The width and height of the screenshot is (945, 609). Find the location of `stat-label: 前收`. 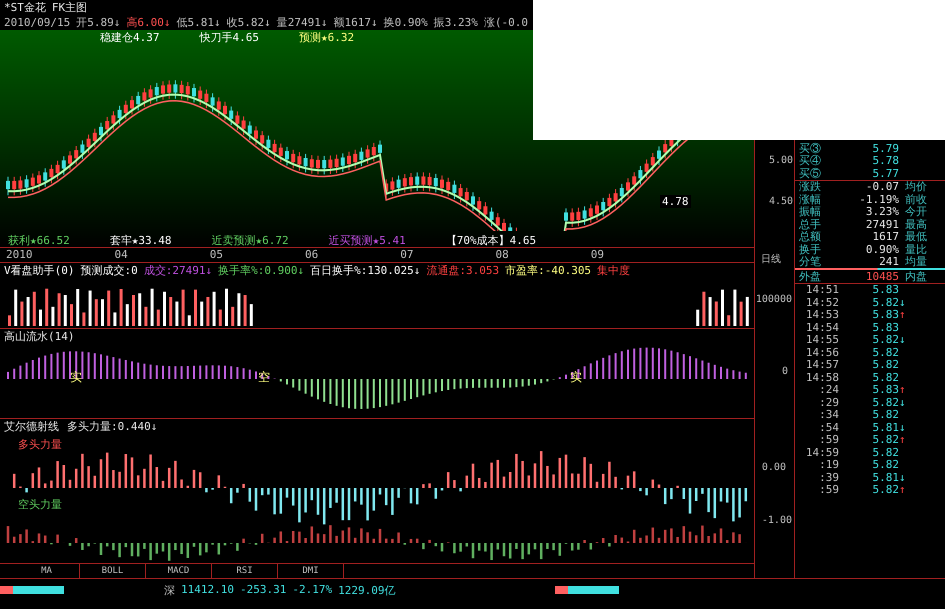

stat-label: 前收 is located at coordinates (916, 199).